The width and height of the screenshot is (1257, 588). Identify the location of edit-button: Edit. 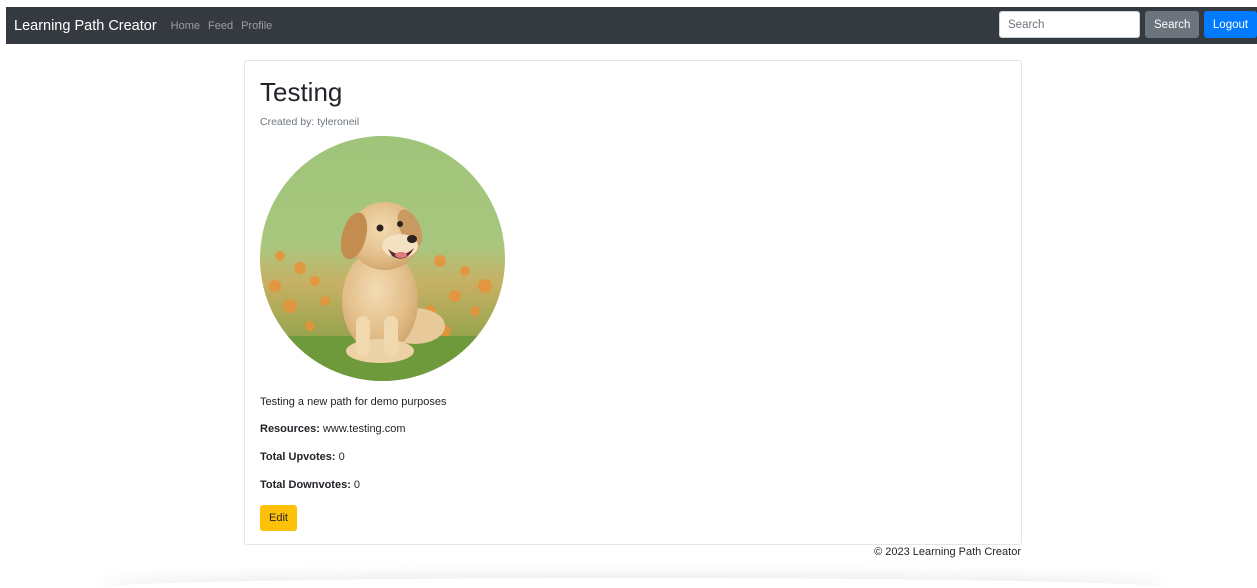
(278, 518).